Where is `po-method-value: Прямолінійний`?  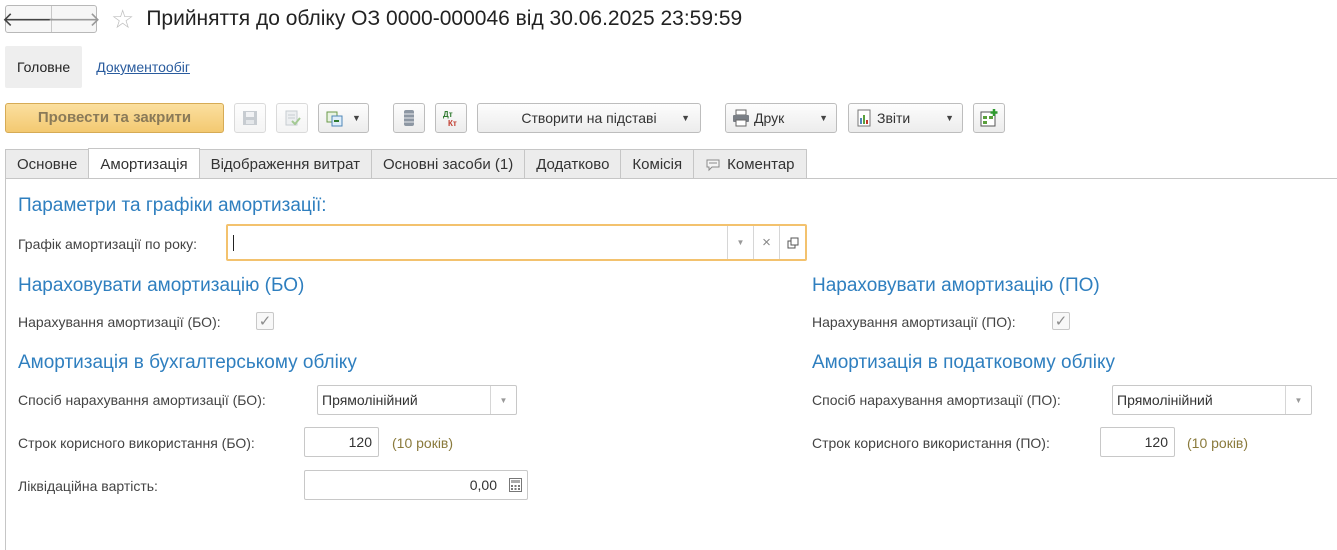 po-method-value: Прямолінійний is located at coordinates (1165, 400).